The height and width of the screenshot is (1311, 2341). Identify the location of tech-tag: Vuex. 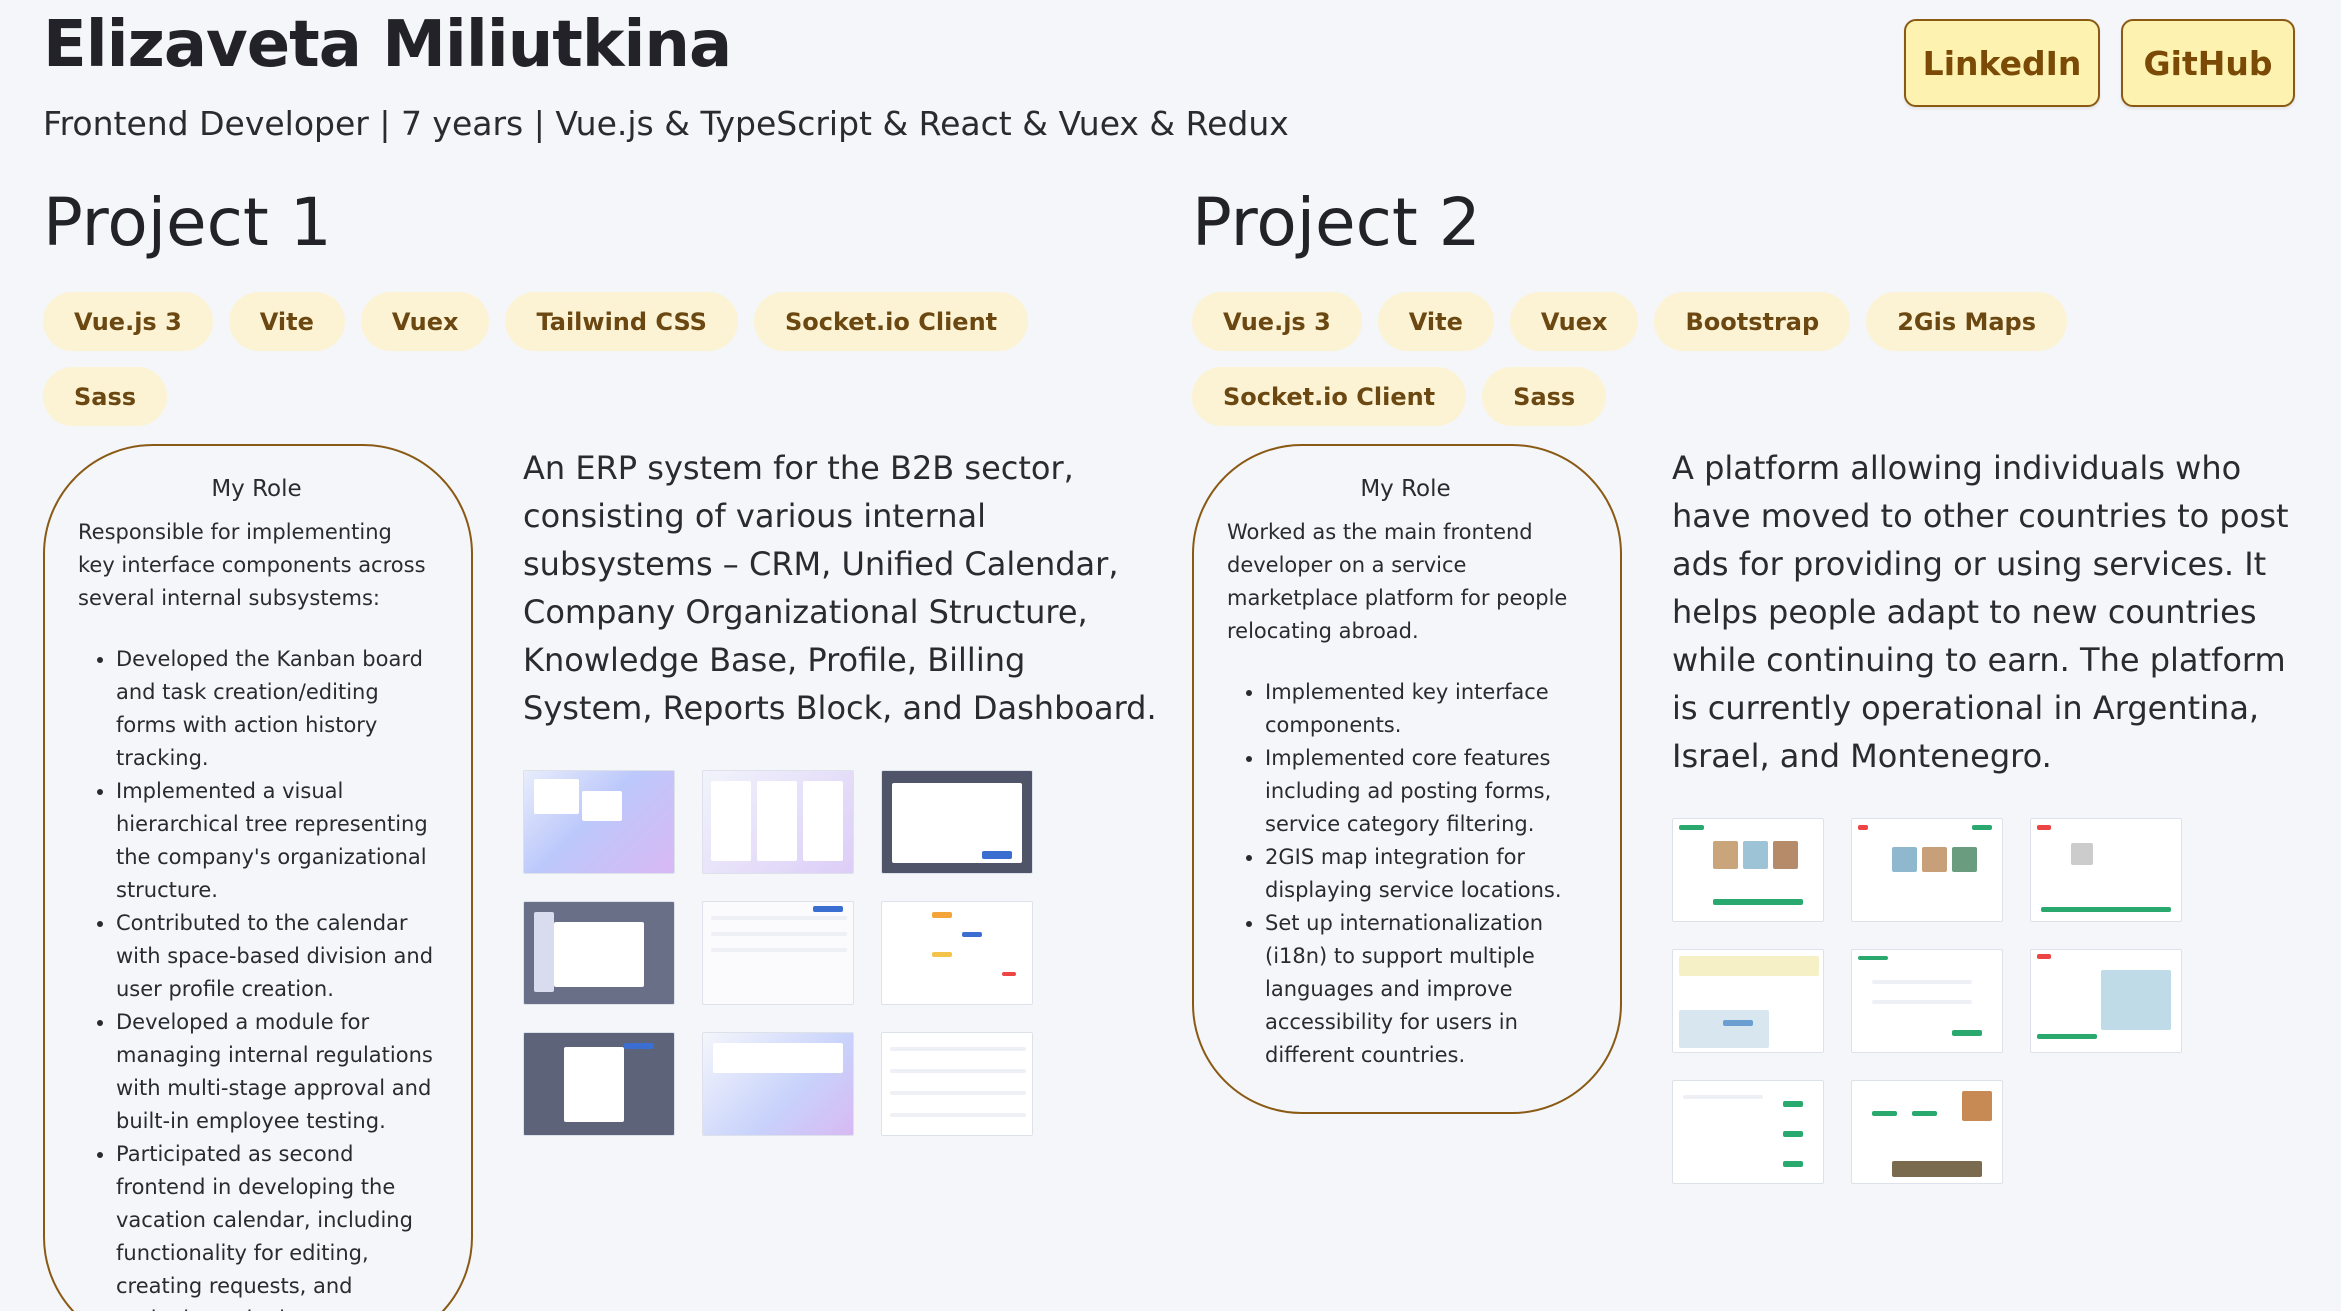
(425, 321).